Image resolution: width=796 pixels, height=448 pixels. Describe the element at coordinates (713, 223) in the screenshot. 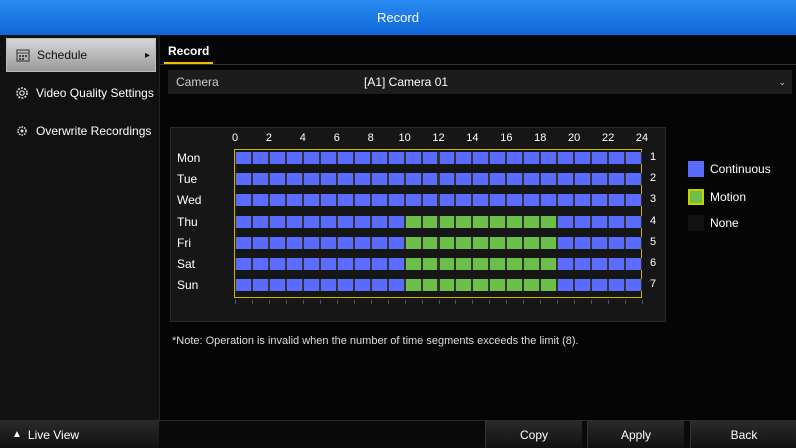

I see `legend-none: None` at that location.